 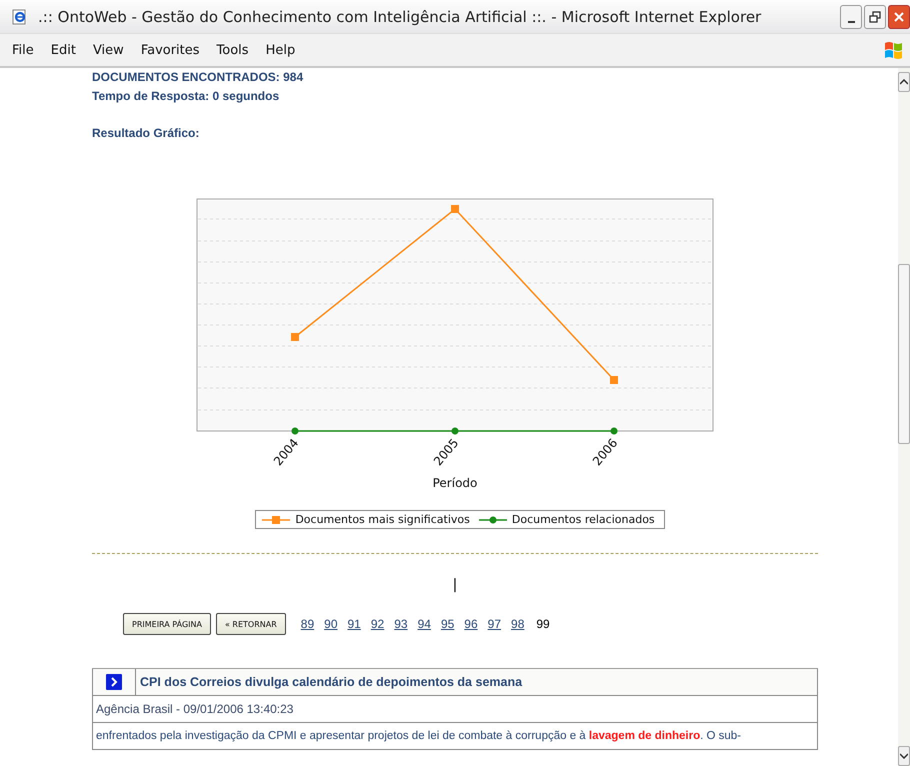 I want to click on menu-item: Tools, so click(x=232, y=50).